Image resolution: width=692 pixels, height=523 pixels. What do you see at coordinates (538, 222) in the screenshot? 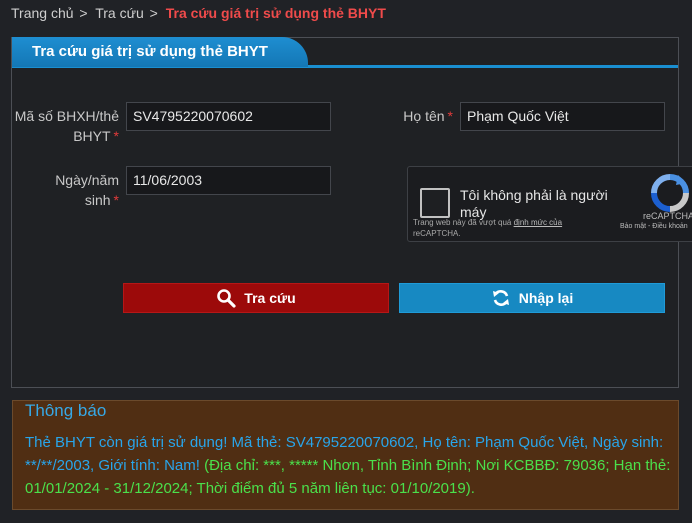
I see `note-link: định mức của` at bounding box center [538, 222].